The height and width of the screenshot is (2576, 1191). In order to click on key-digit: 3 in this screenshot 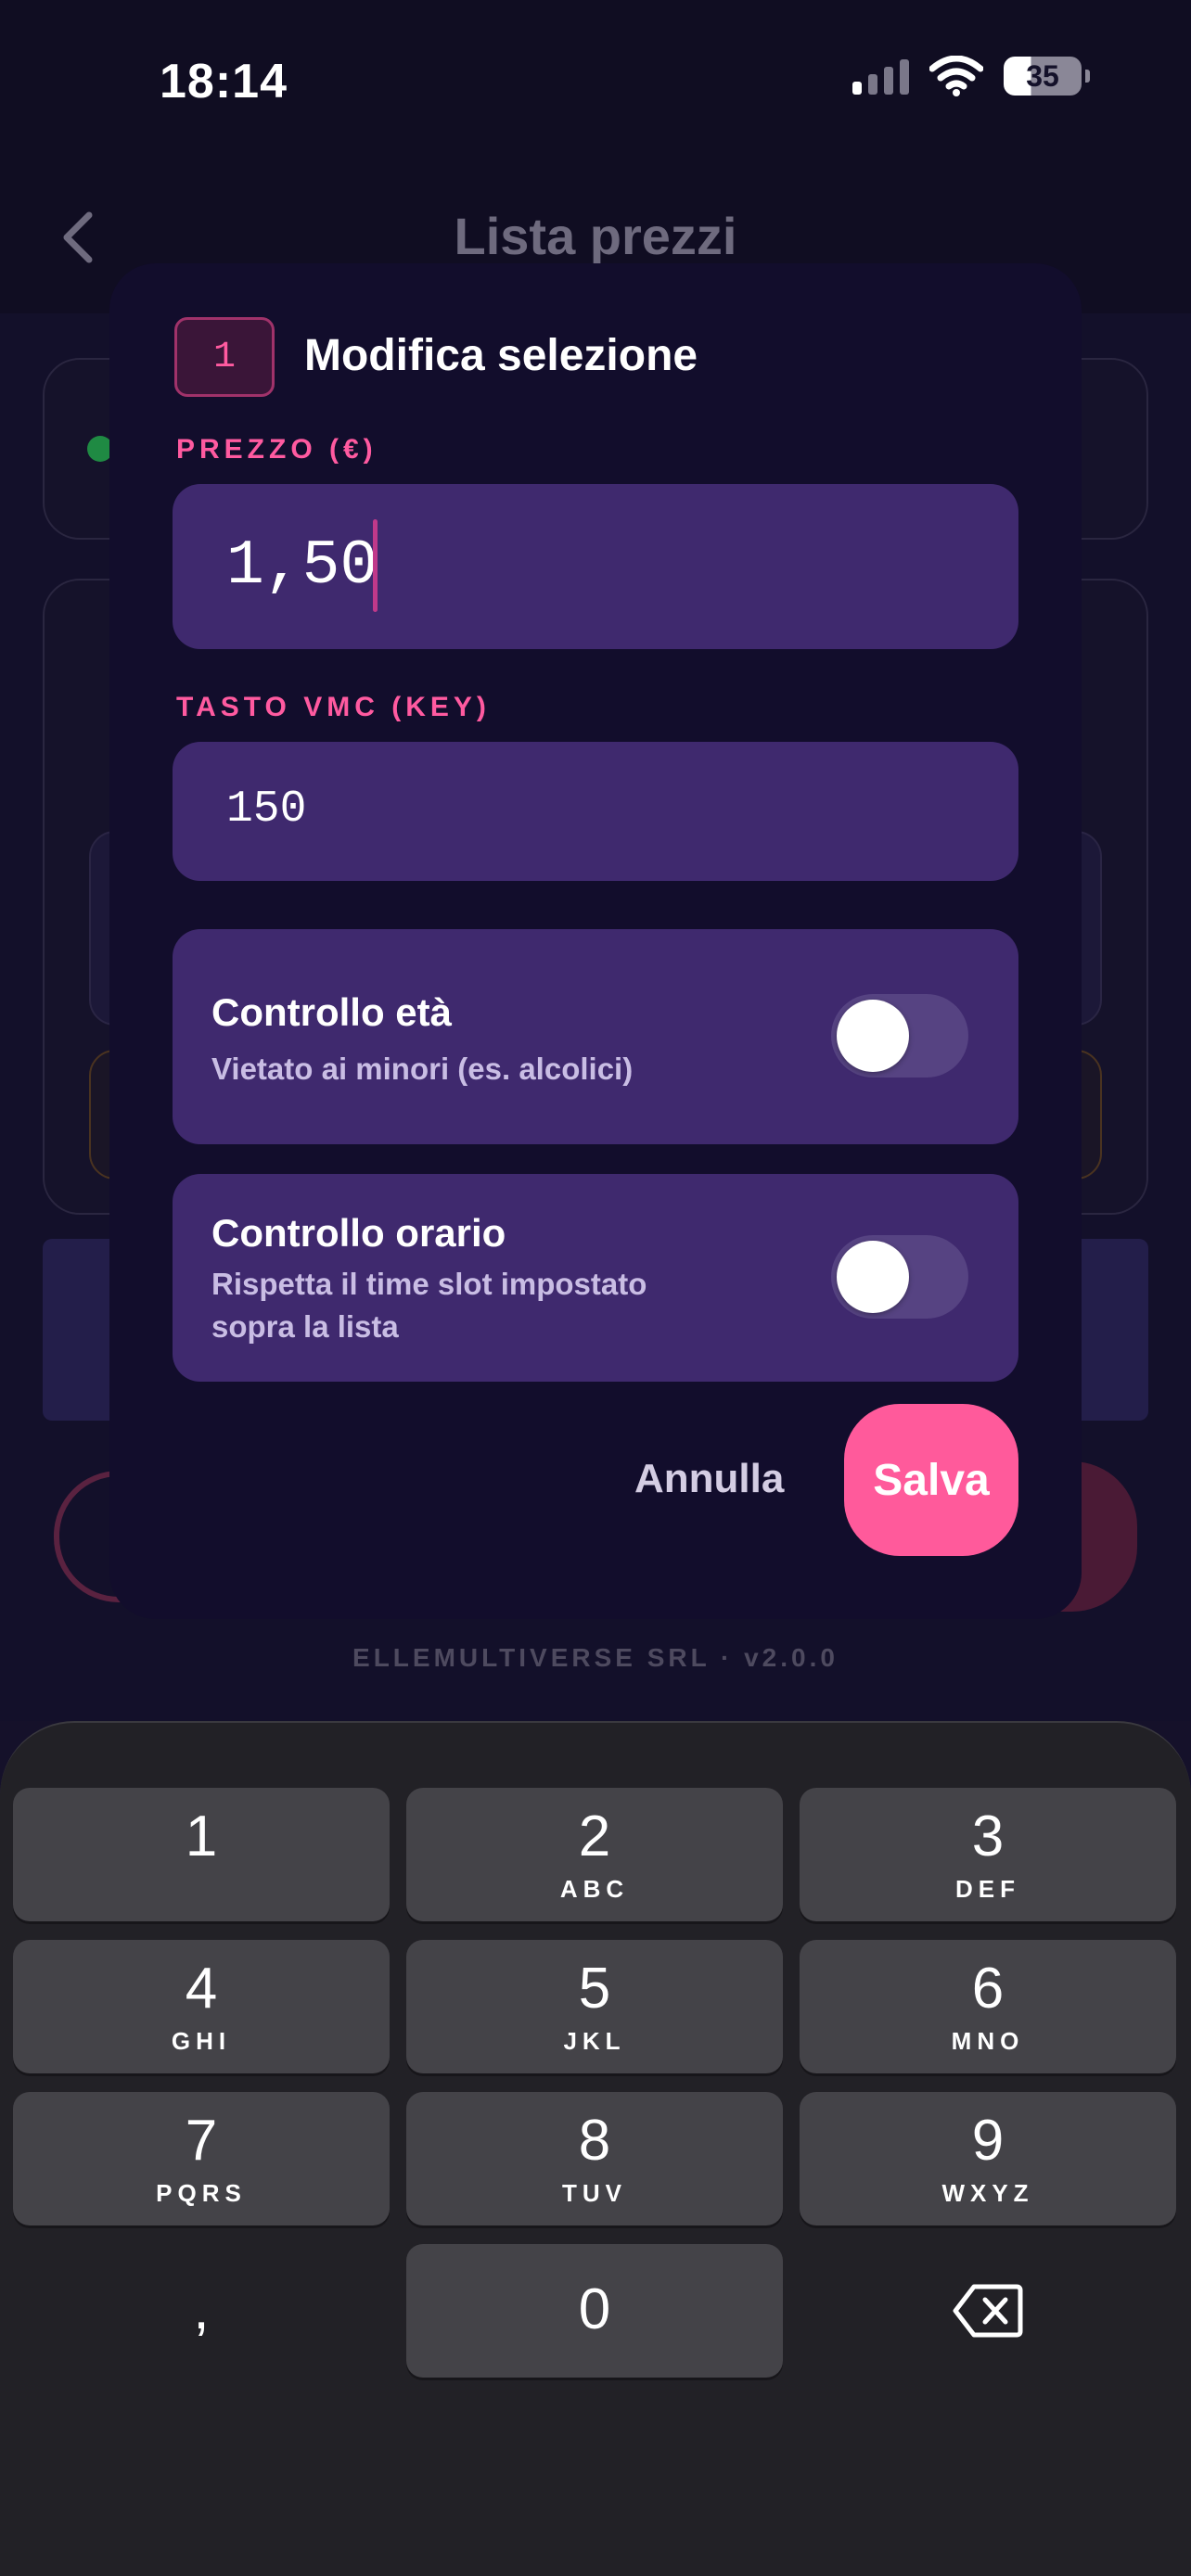, I will do `click(988, 1836)`.